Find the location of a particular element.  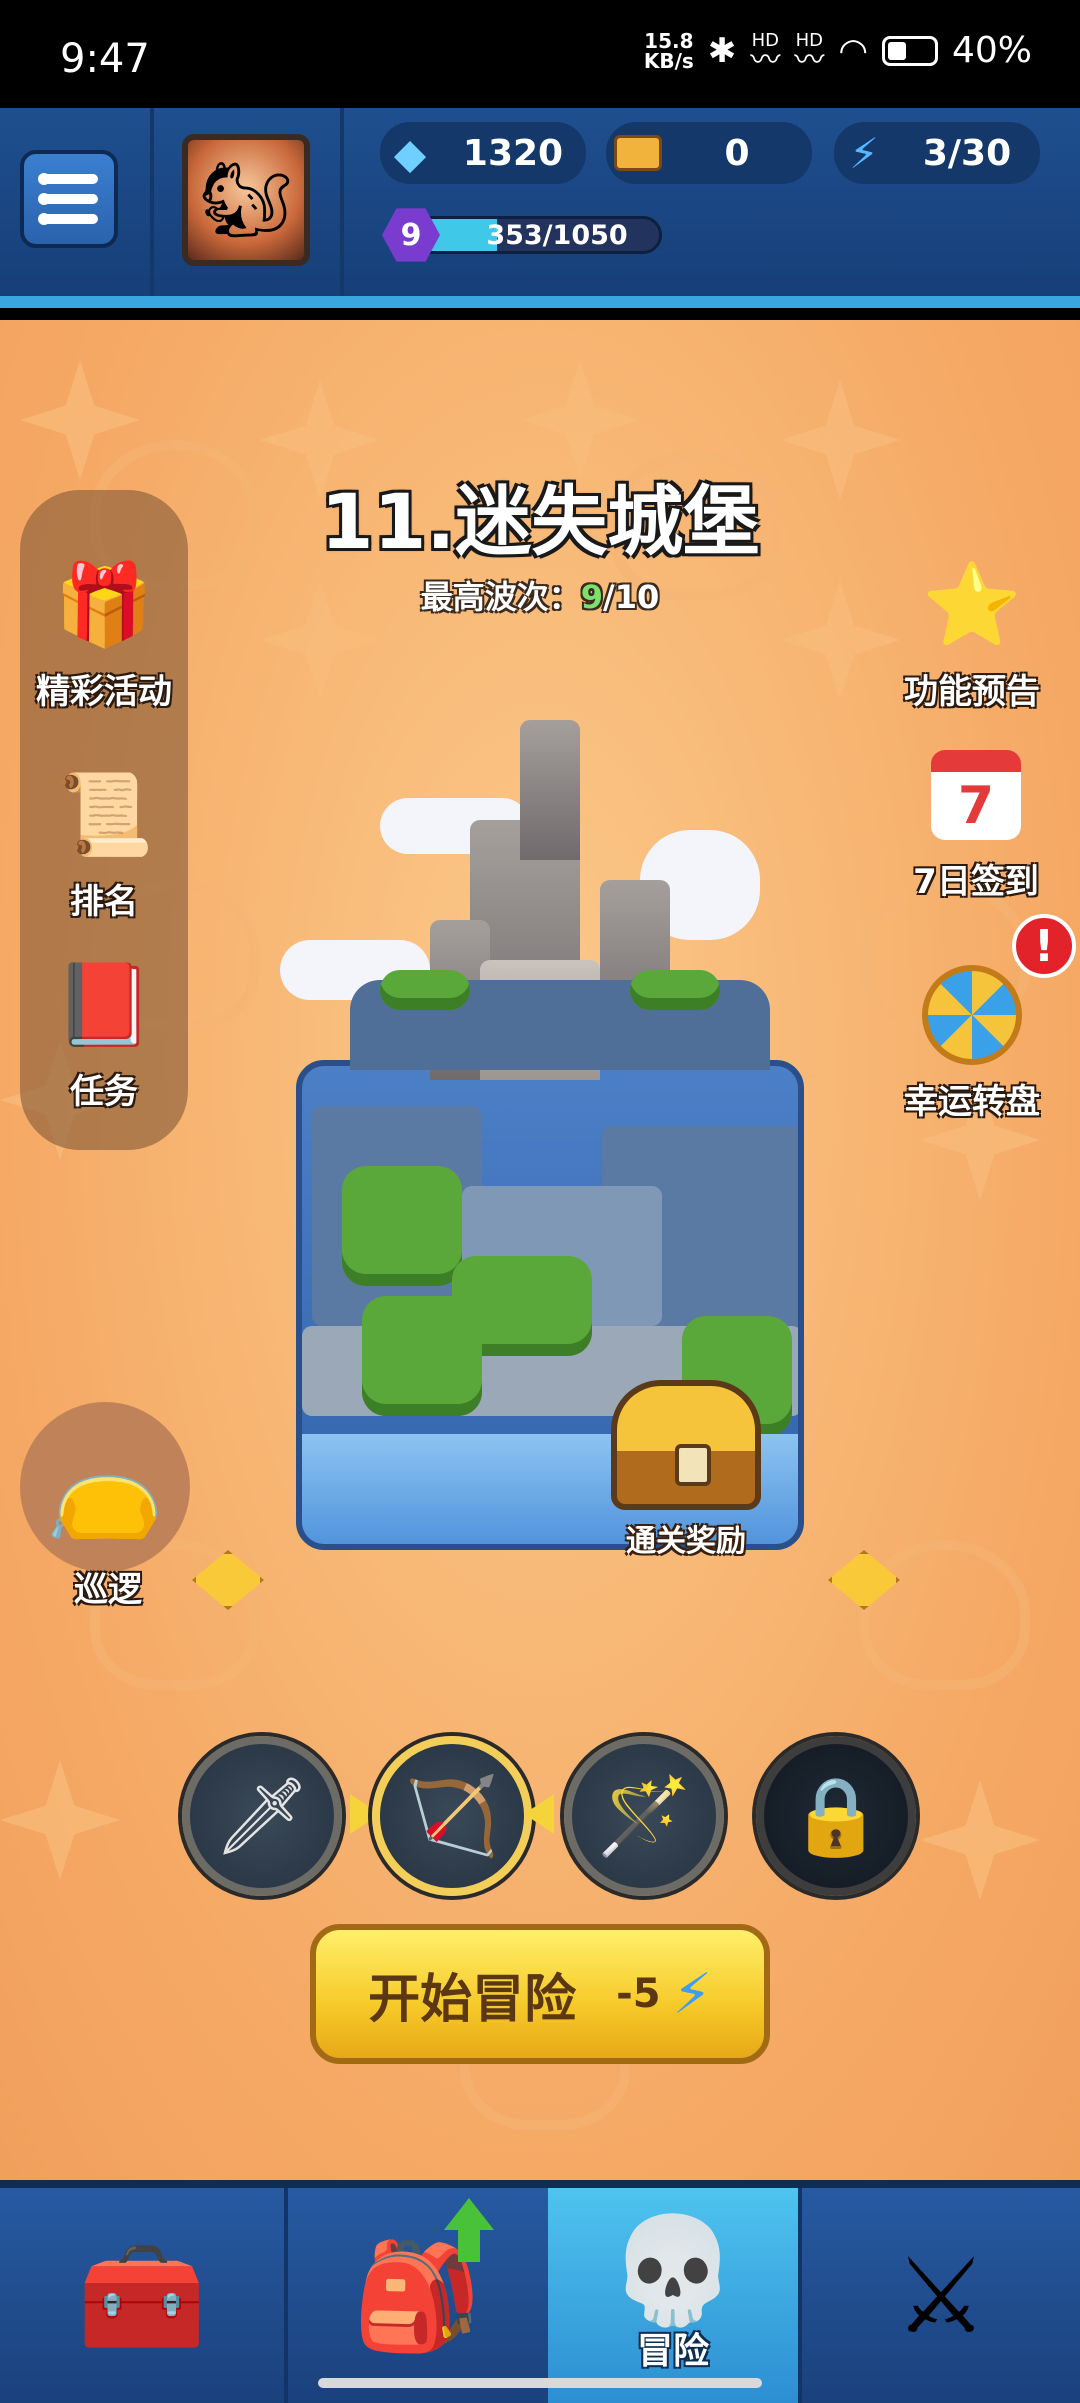

calendar-icon: 7 is located at coordinates (976, 795).